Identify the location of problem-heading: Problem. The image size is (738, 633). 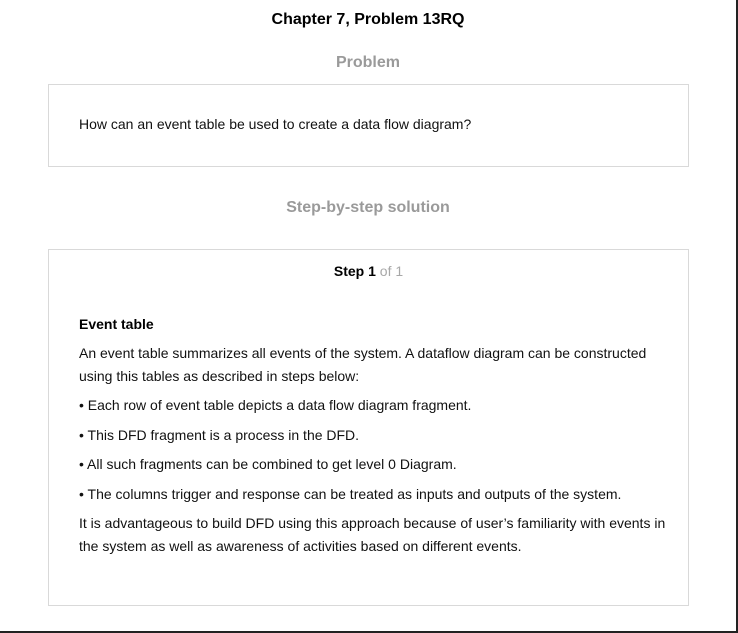
(367, 62).